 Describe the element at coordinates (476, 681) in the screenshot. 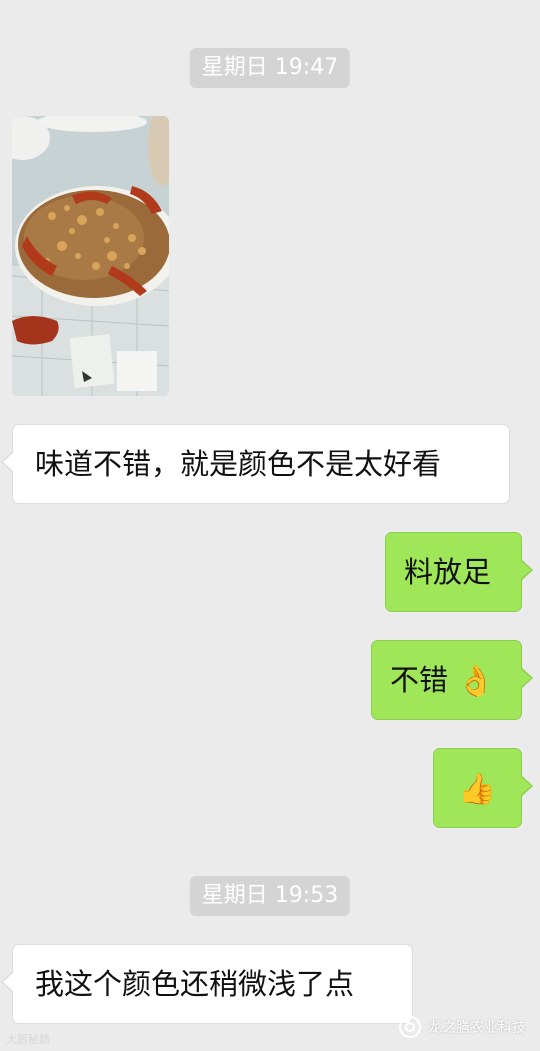

I see `ok-hand-icon: 👌` at that location.